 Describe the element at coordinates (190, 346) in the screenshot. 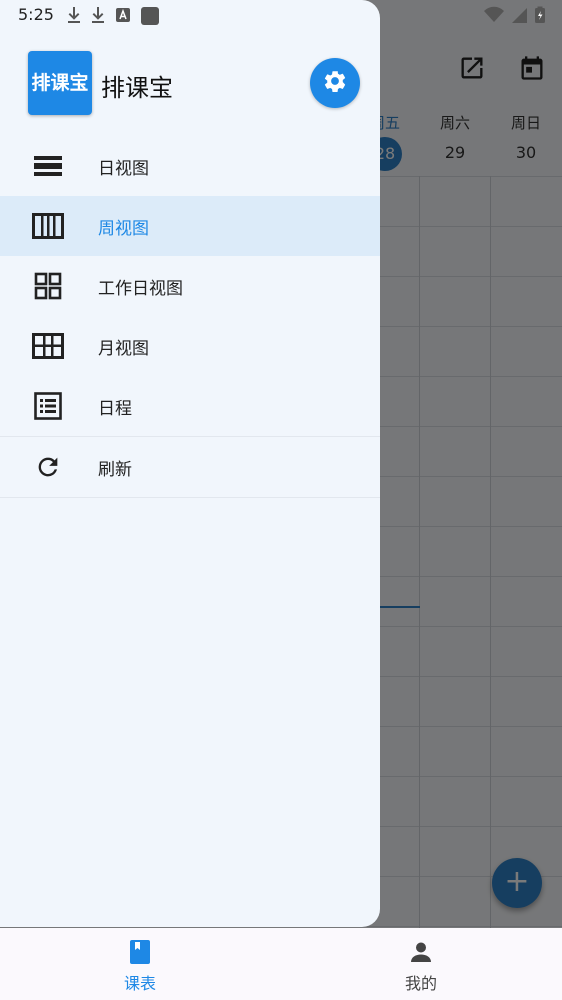

I see `menu-item-month-view: 月视图` at that location.